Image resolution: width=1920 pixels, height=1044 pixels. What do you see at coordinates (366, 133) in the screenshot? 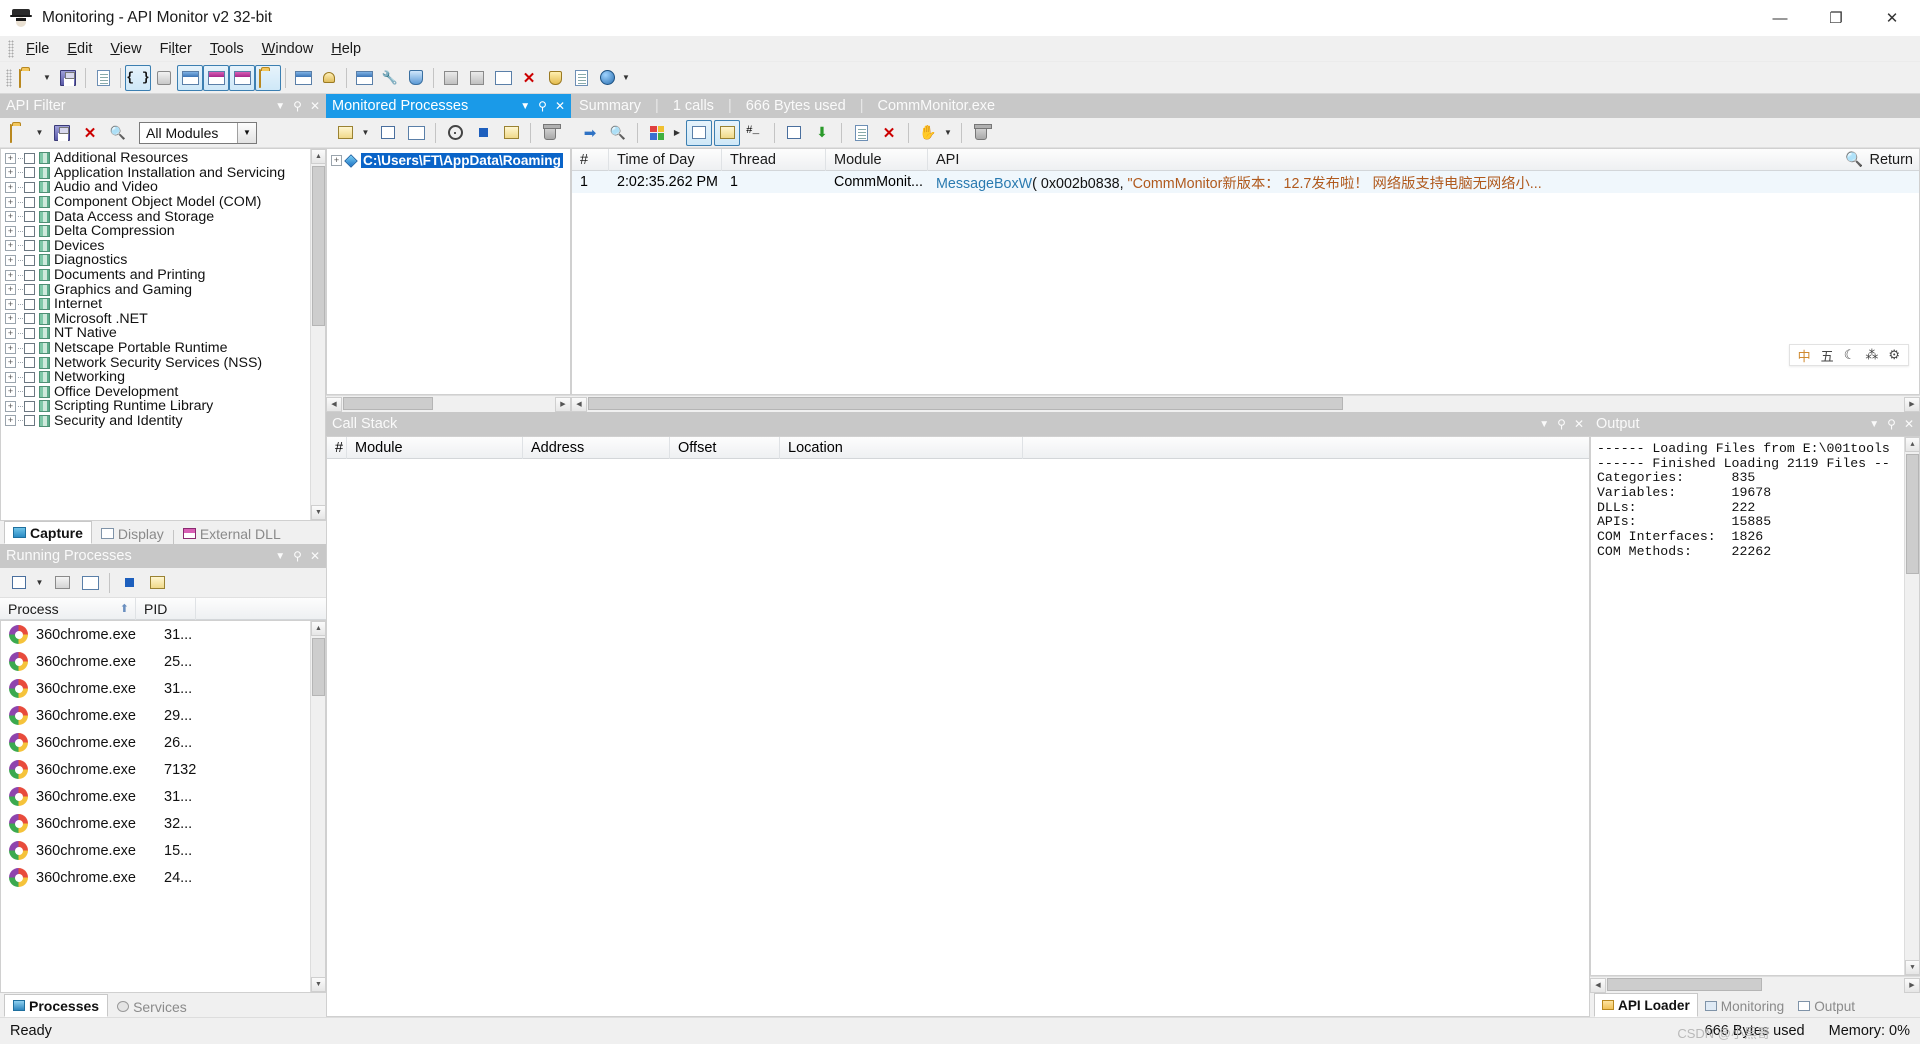
I see `start-monitor-caret-icon: ▼` at bounding box center [366, 133].